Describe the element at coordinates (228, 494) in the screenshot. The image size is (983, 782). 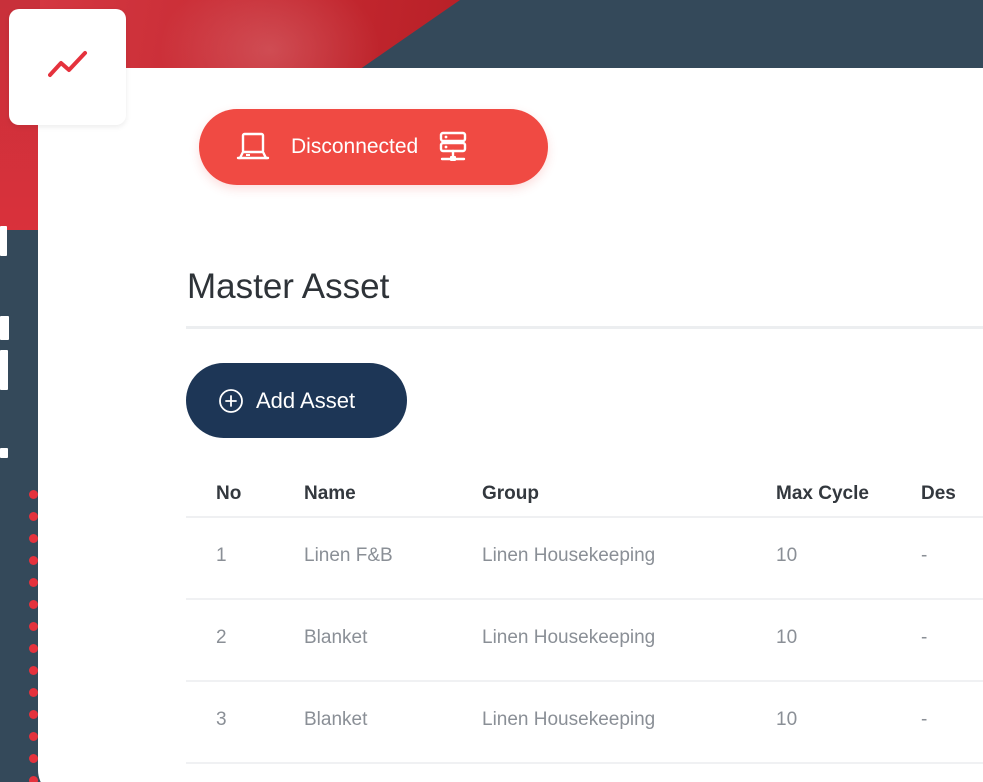
I see `column-header-no: No` at that location.